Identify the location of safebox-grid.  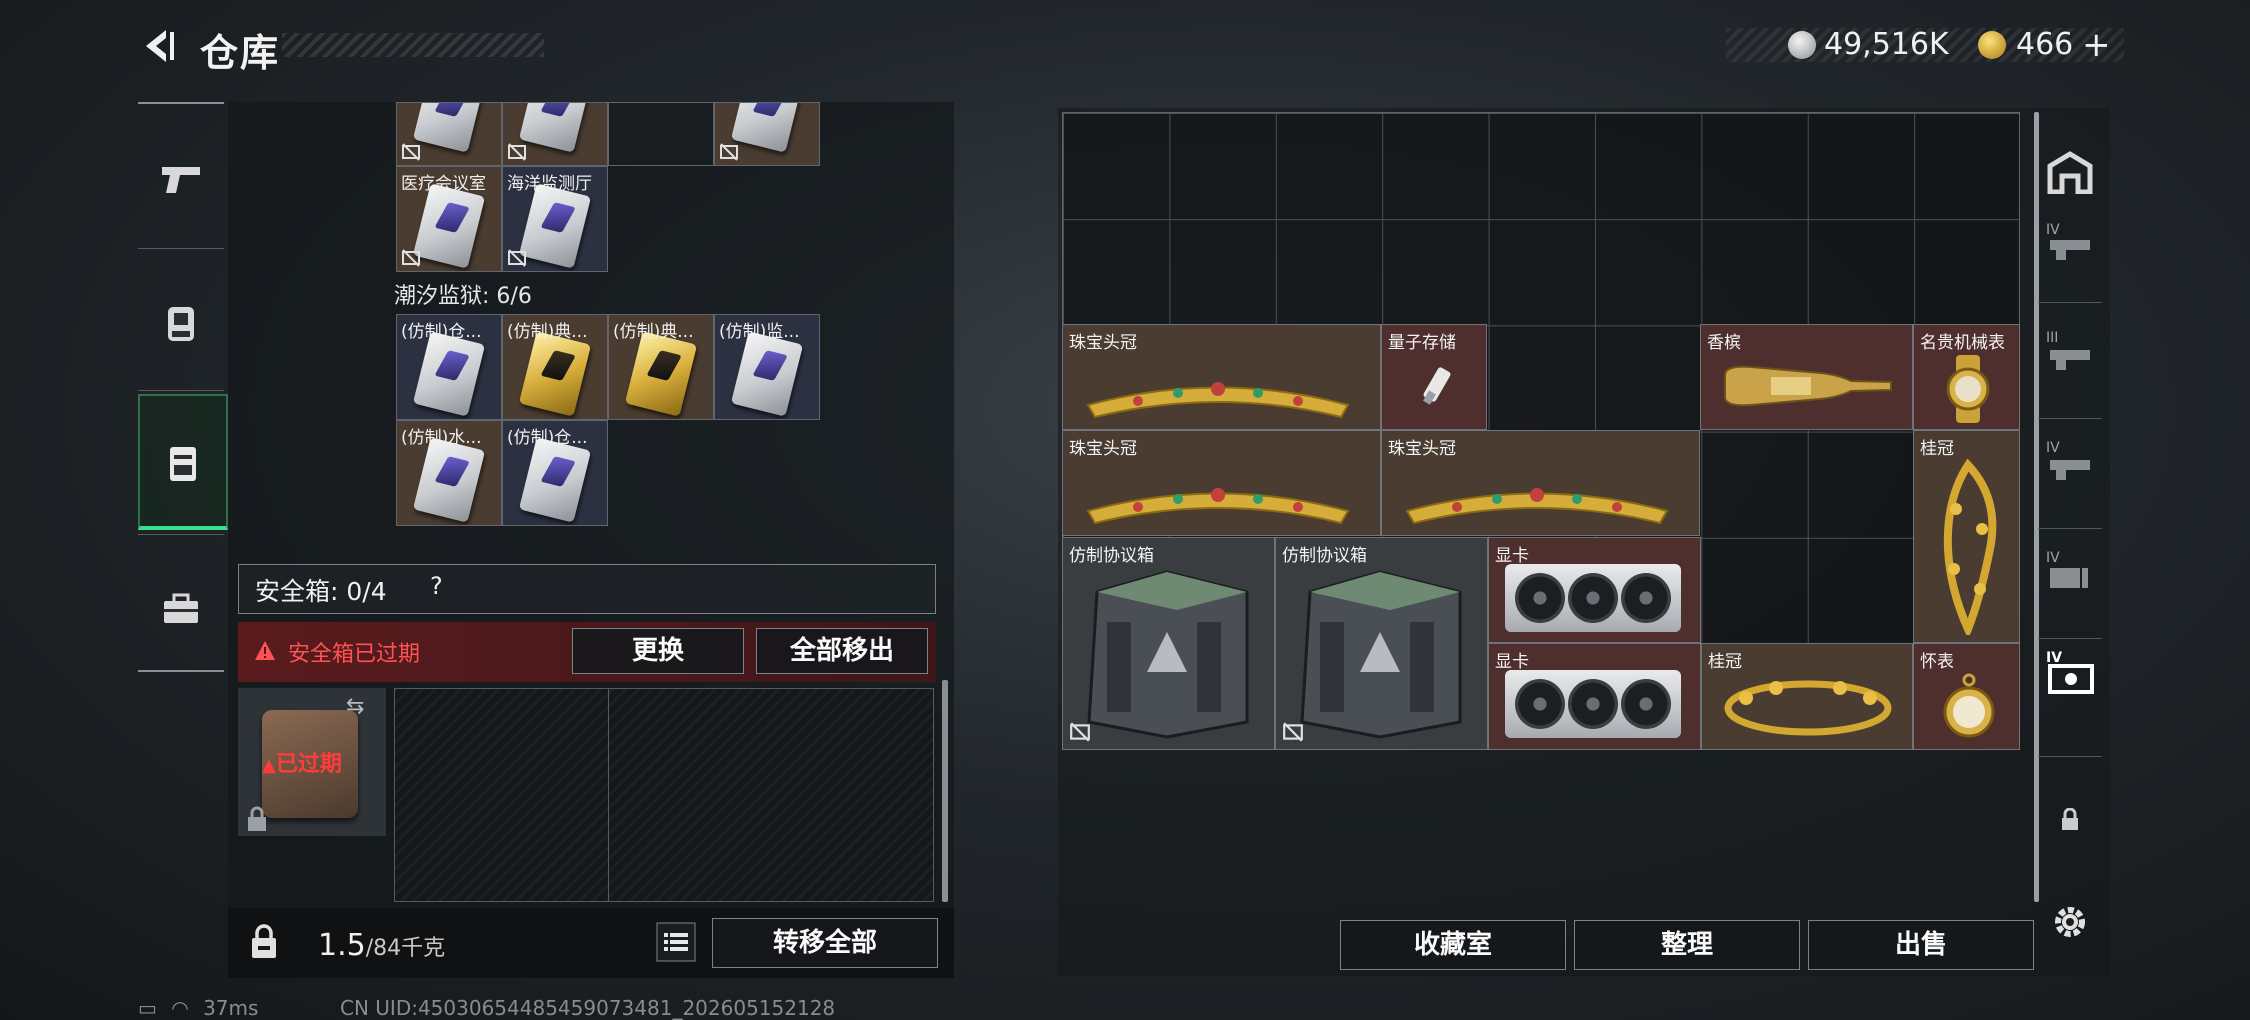
(664, 795).